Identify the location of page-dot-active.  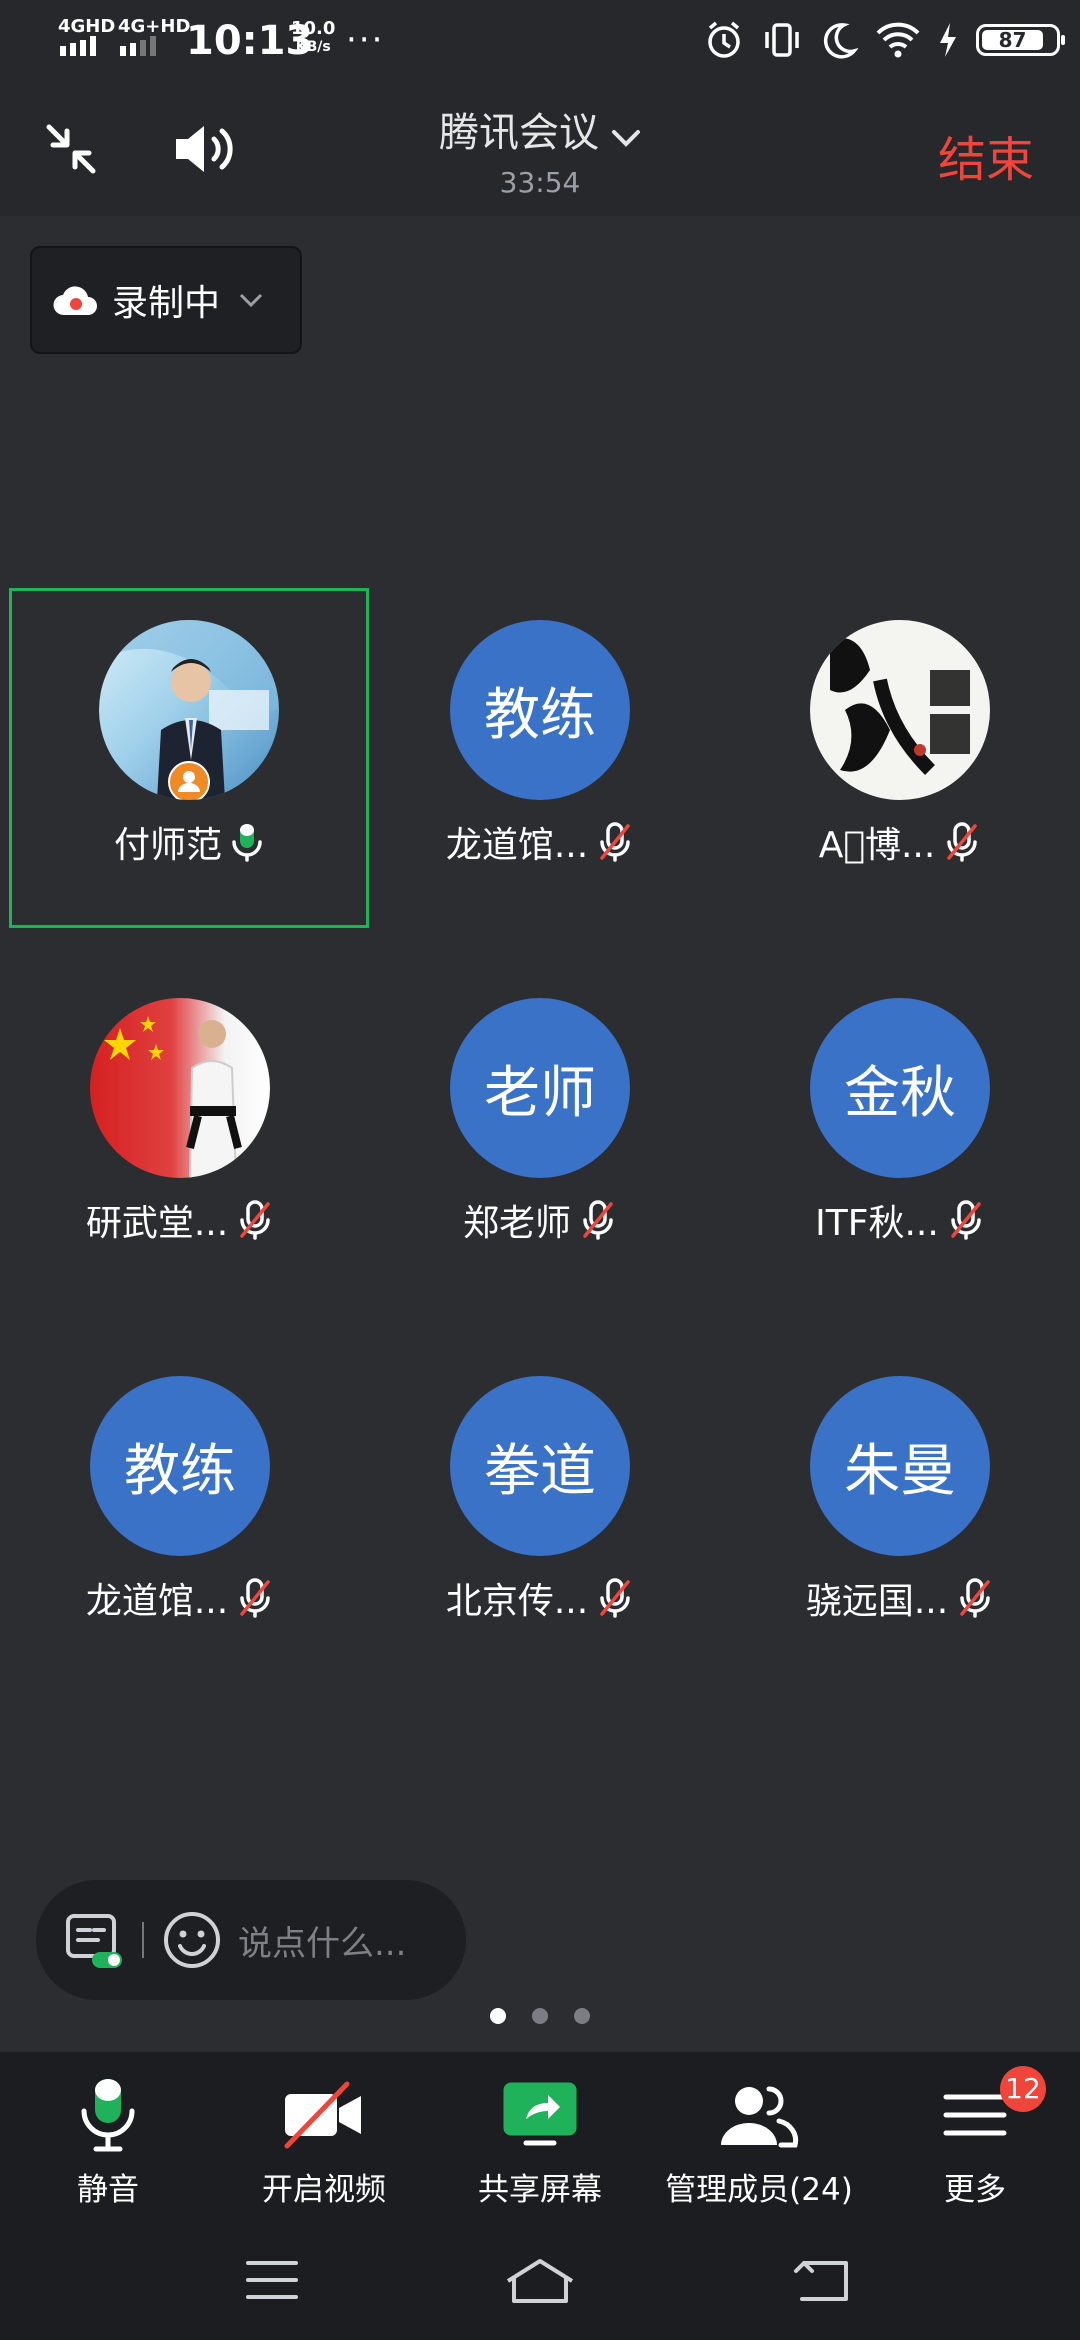
(498, 2016).